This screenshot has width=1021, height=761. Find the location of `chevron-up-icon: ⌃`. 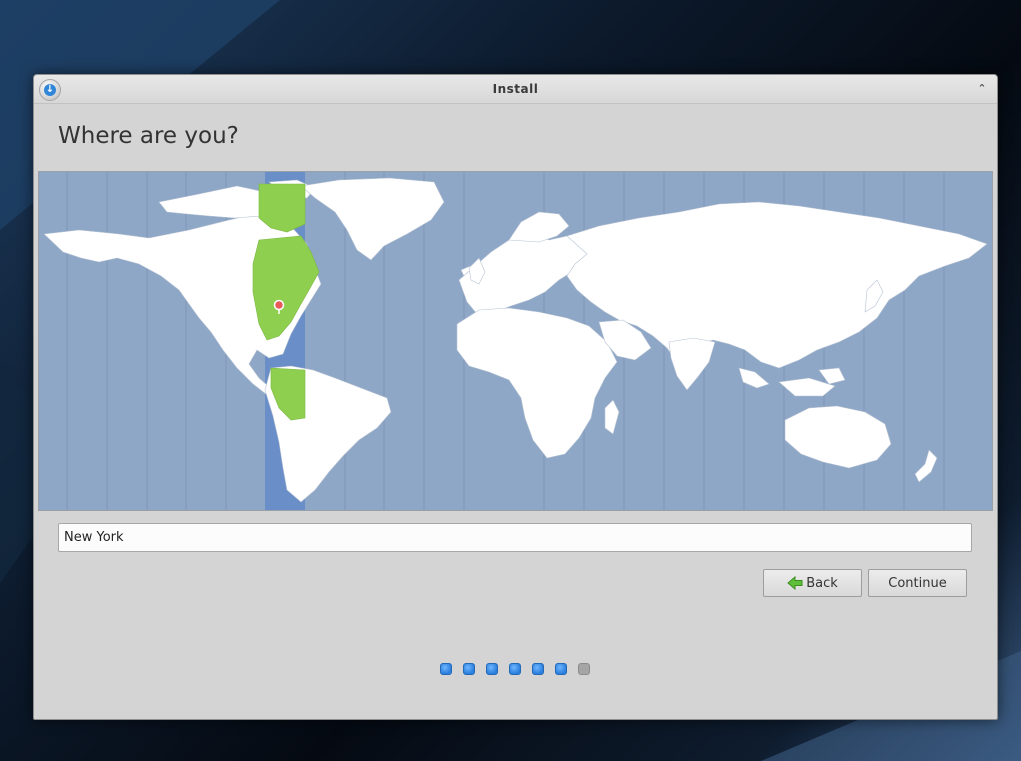

chevron-up-icon: ⌃ is located at coordinates (982, 89).